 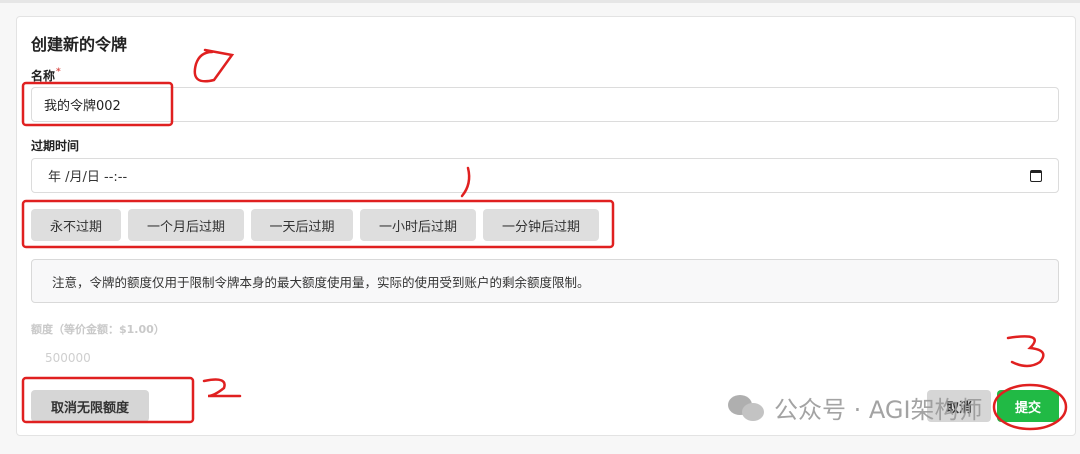 I want to click on name-label-text: 名称, so click(x=43, y=76).